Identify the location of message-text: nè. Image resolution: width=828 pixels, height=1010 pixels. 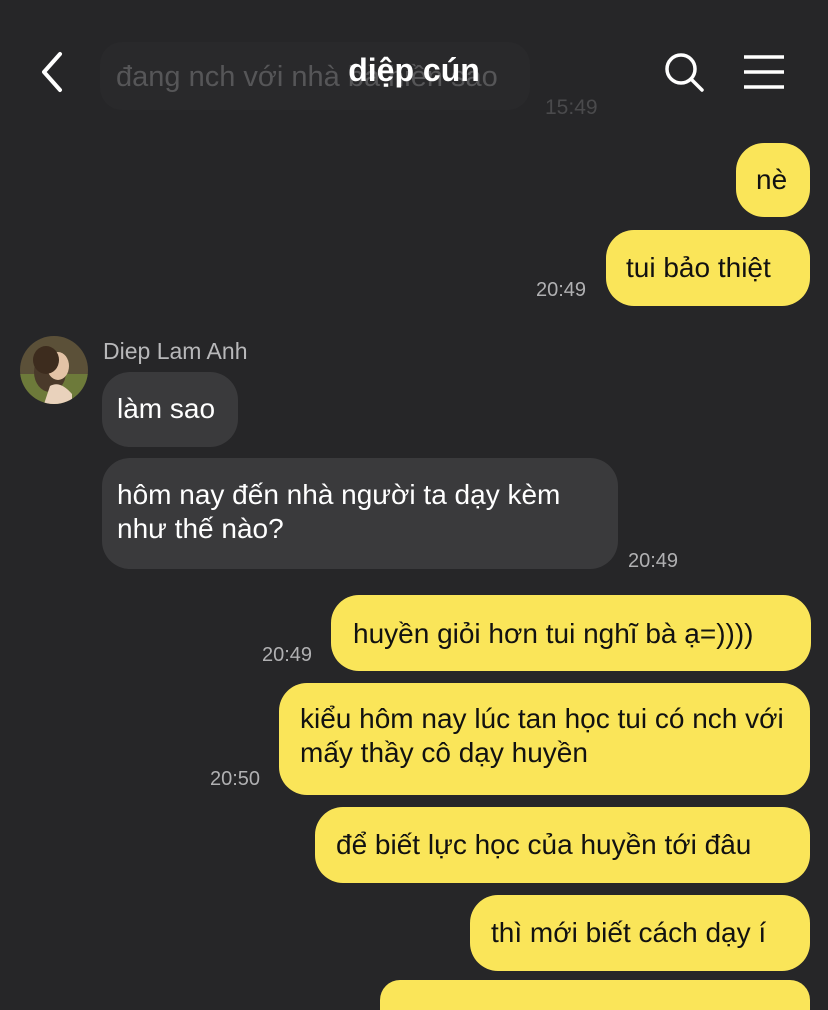
(772, 179).